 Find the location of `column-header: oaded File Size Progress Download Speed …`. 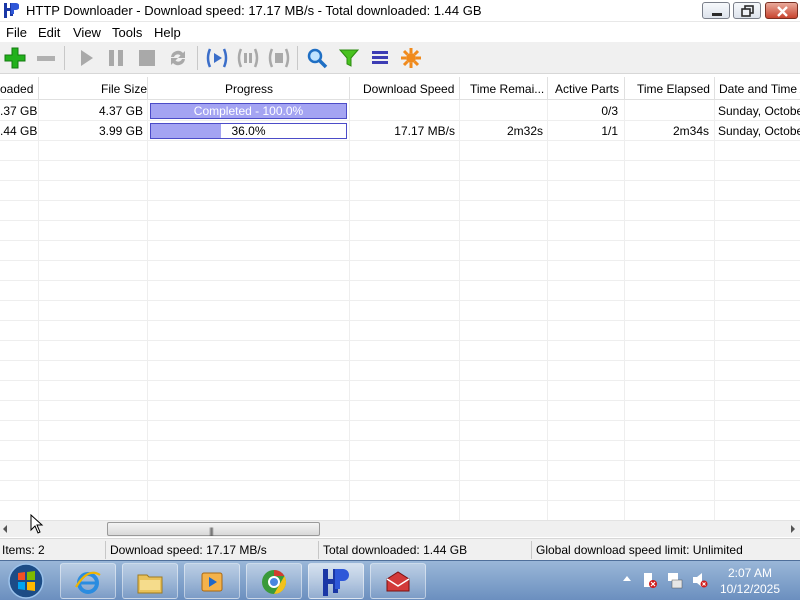

column-header: oaded File Size Progress Download Speed … is located at coordinates (400, 88).